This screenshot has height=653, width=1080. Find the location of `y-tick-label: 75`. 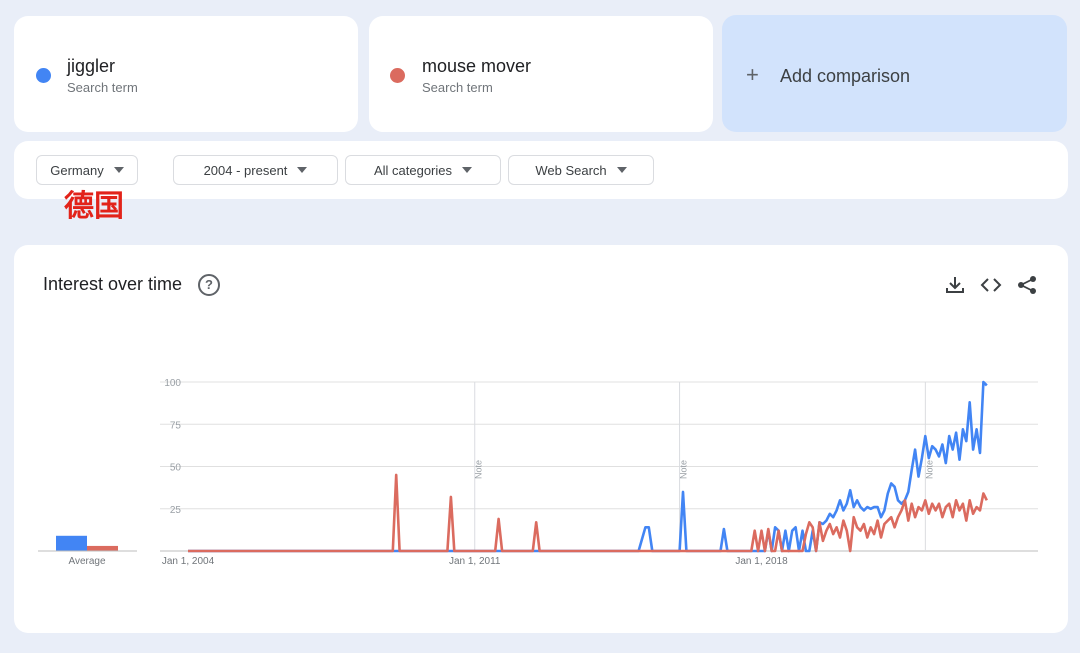

y-tick-label: 75 is located at coordinates (176, 425).